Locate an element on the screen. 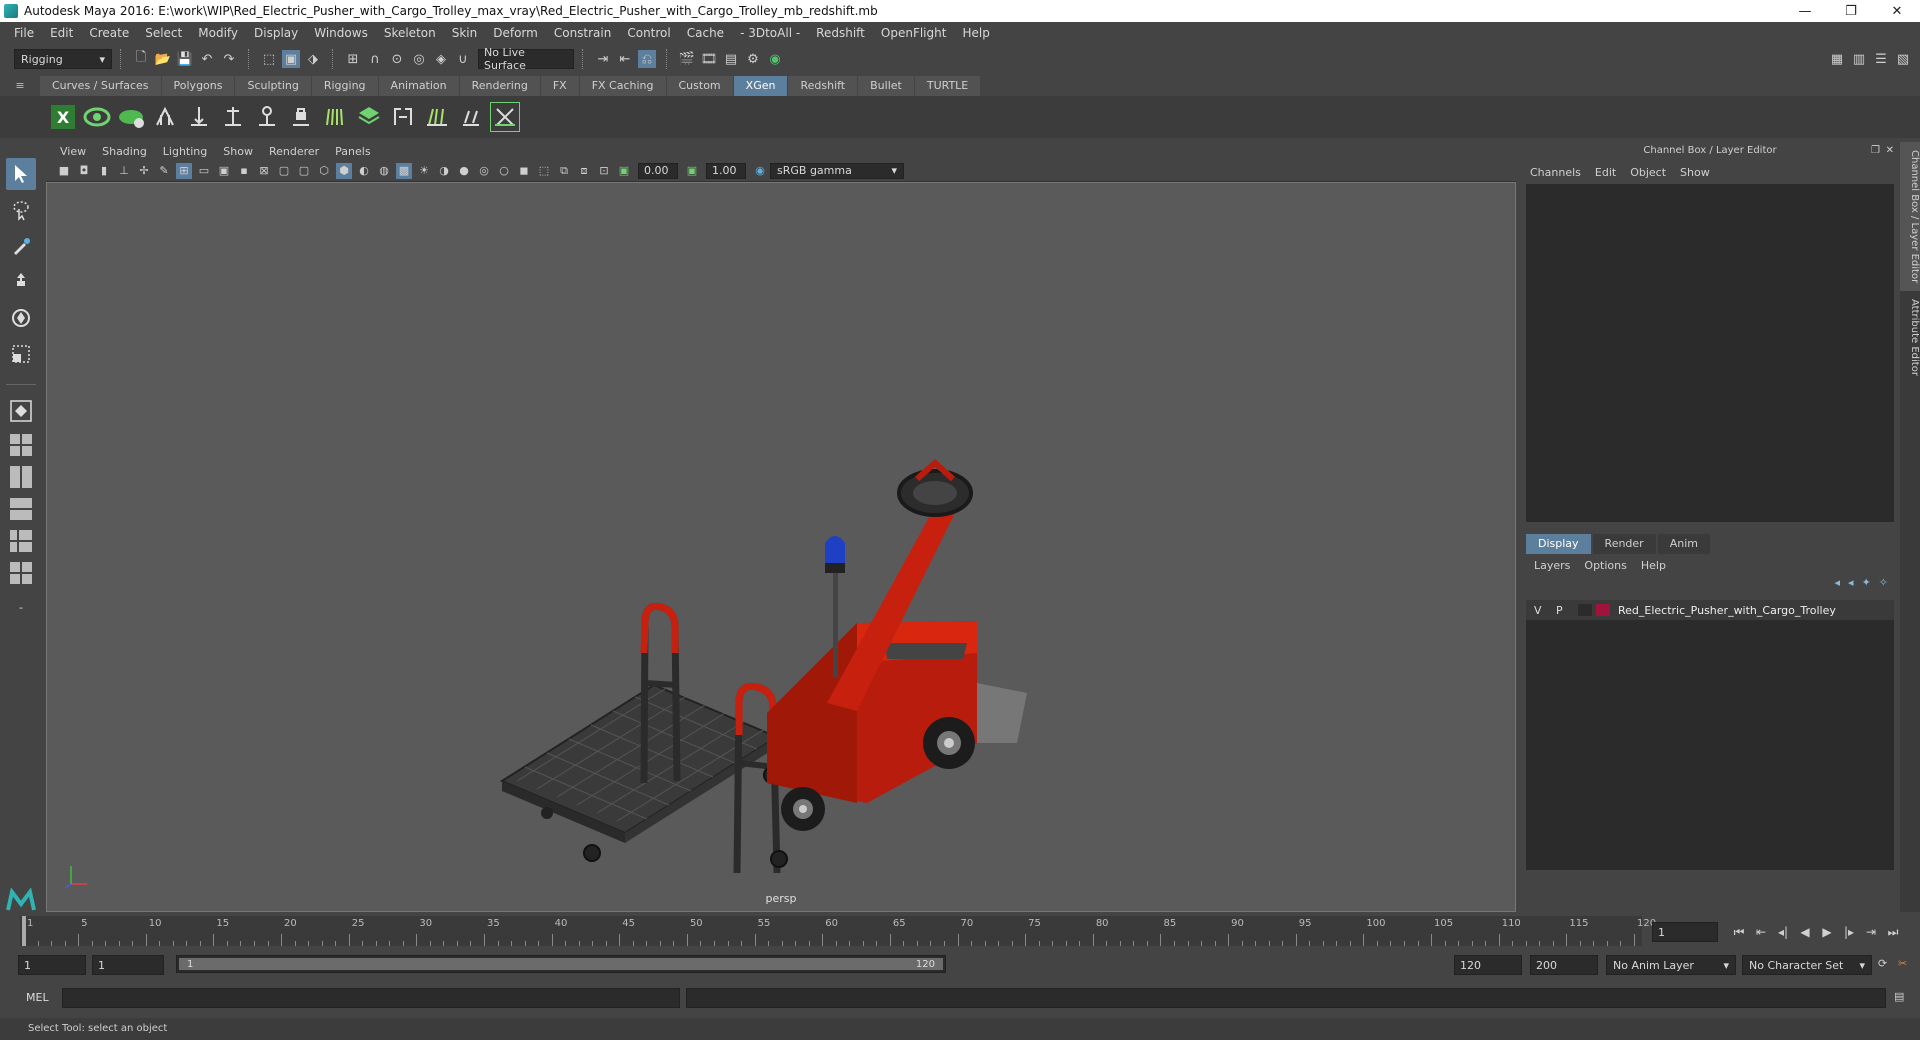 This screenshot has width=1920, height=1040. current-time-indicator is located at coordinates (24, 931).